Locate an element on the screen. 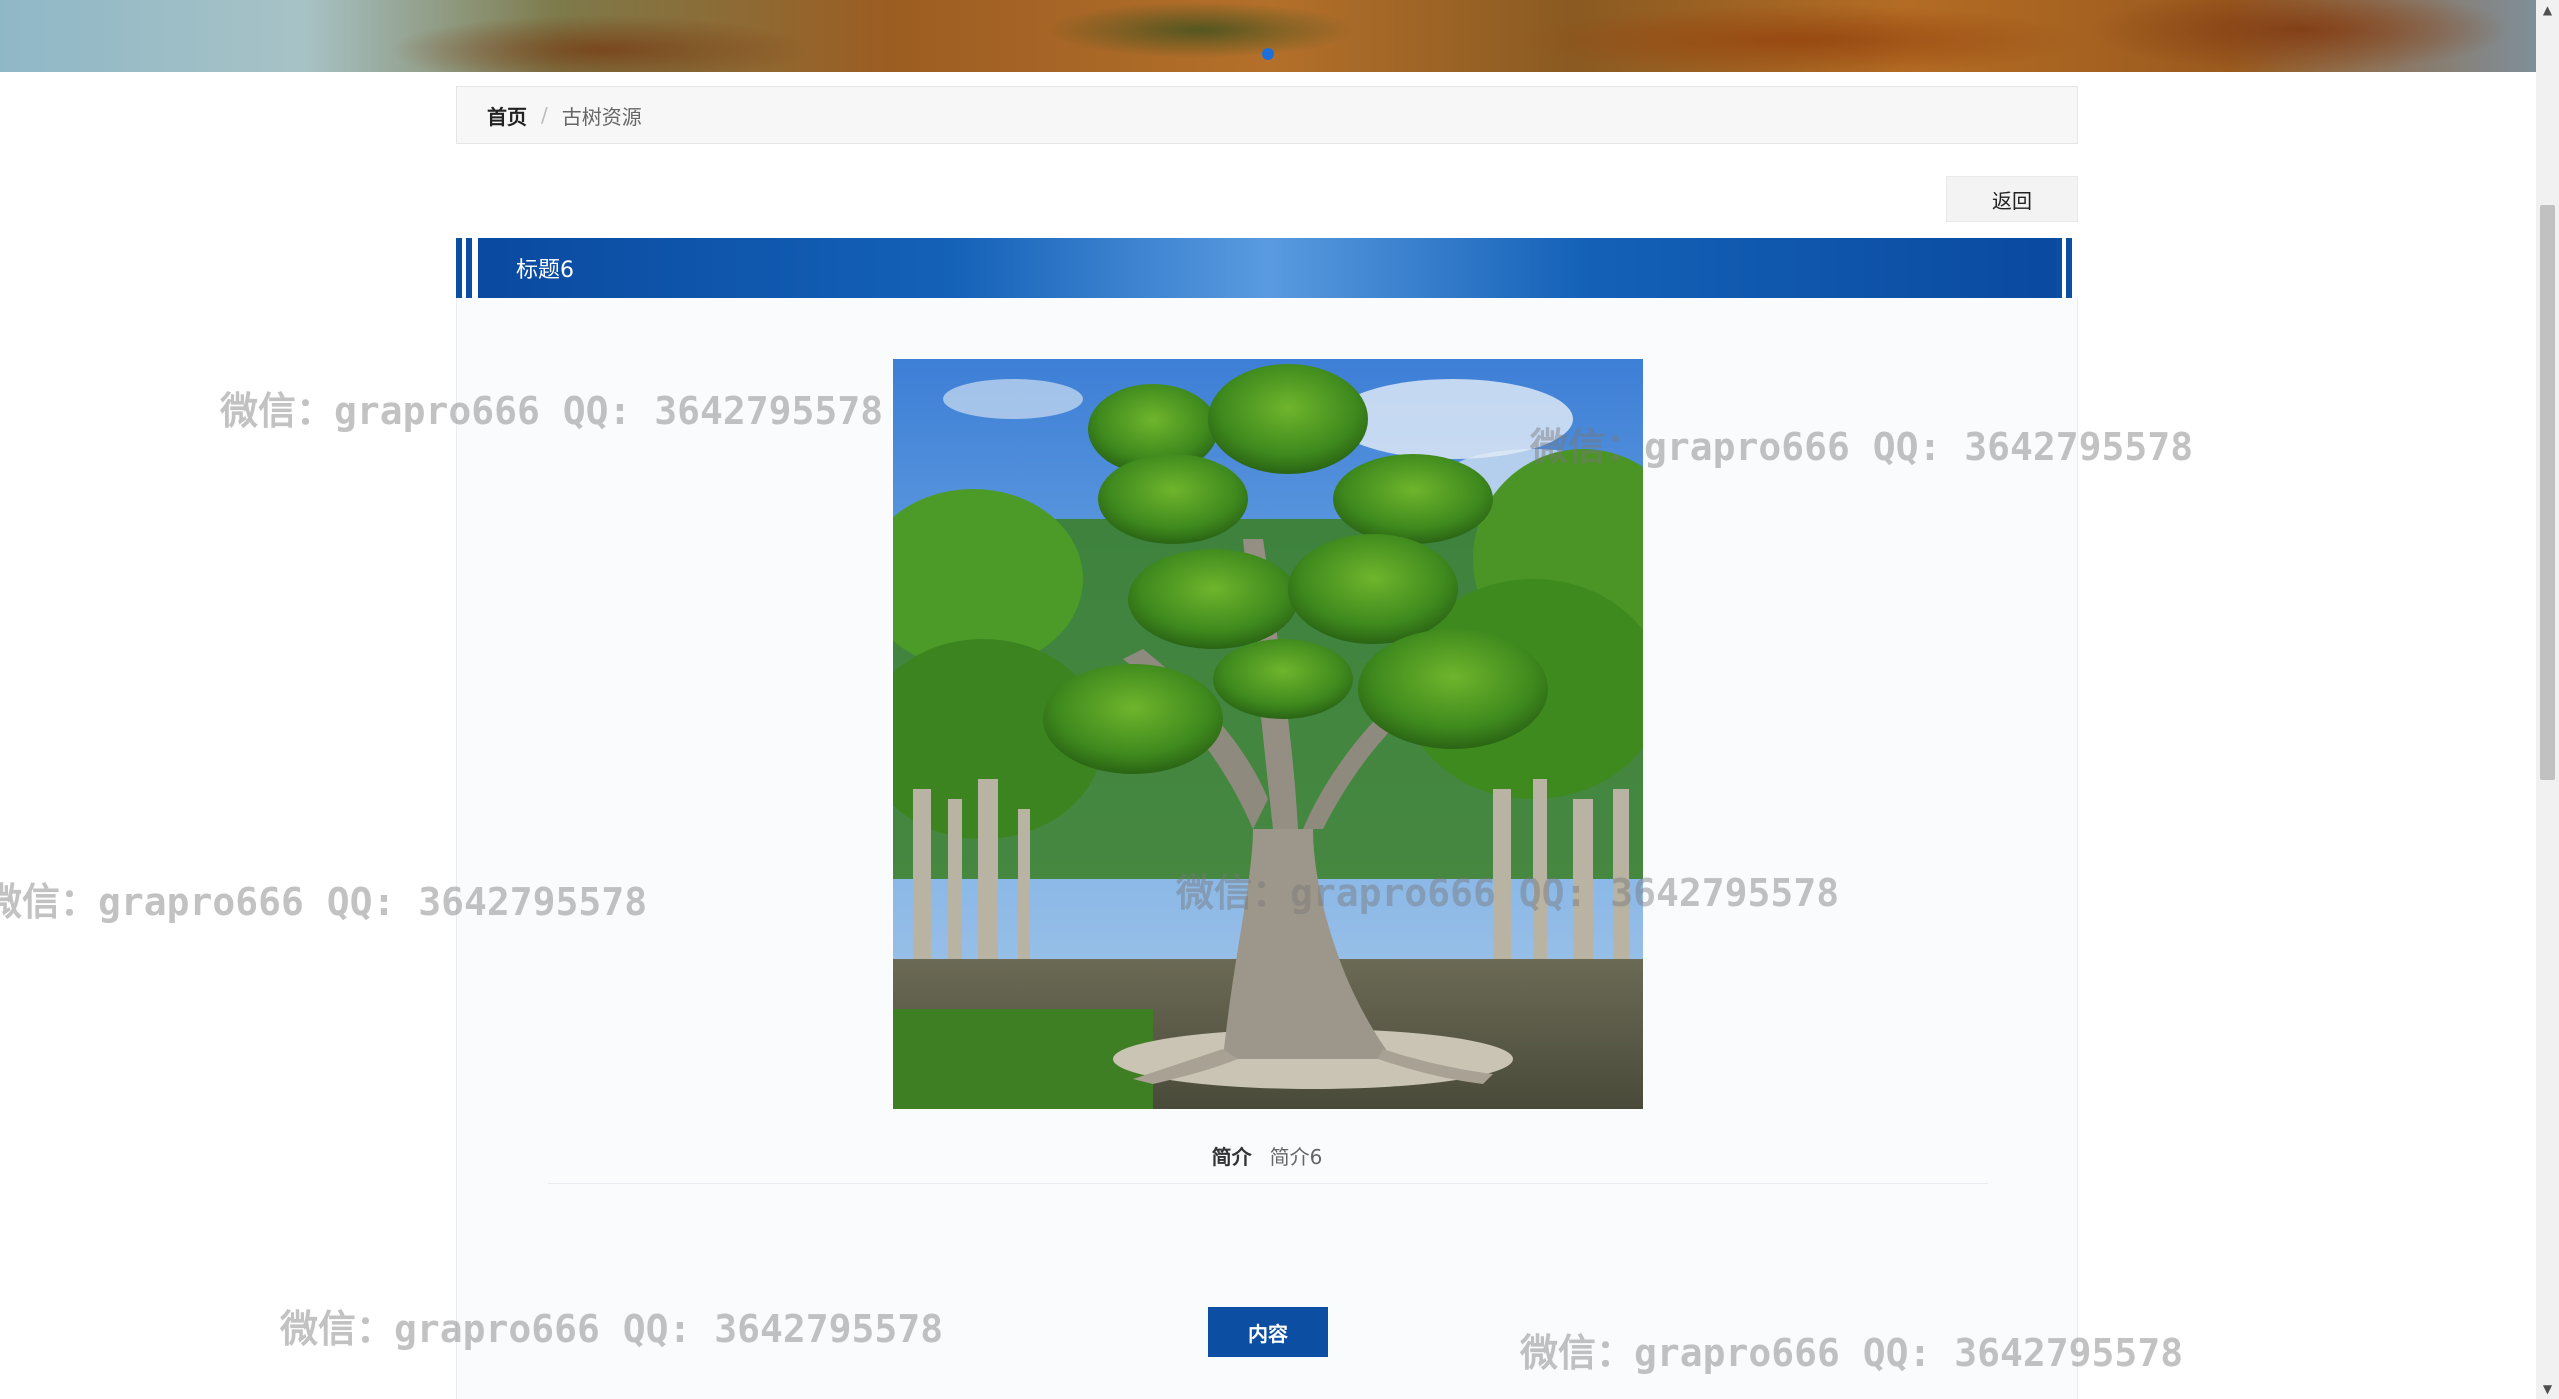 This screenshot has width=2559, height=1399. scroll-down-arrow-icon: ▼ is located at coordinates (2547, 1389).